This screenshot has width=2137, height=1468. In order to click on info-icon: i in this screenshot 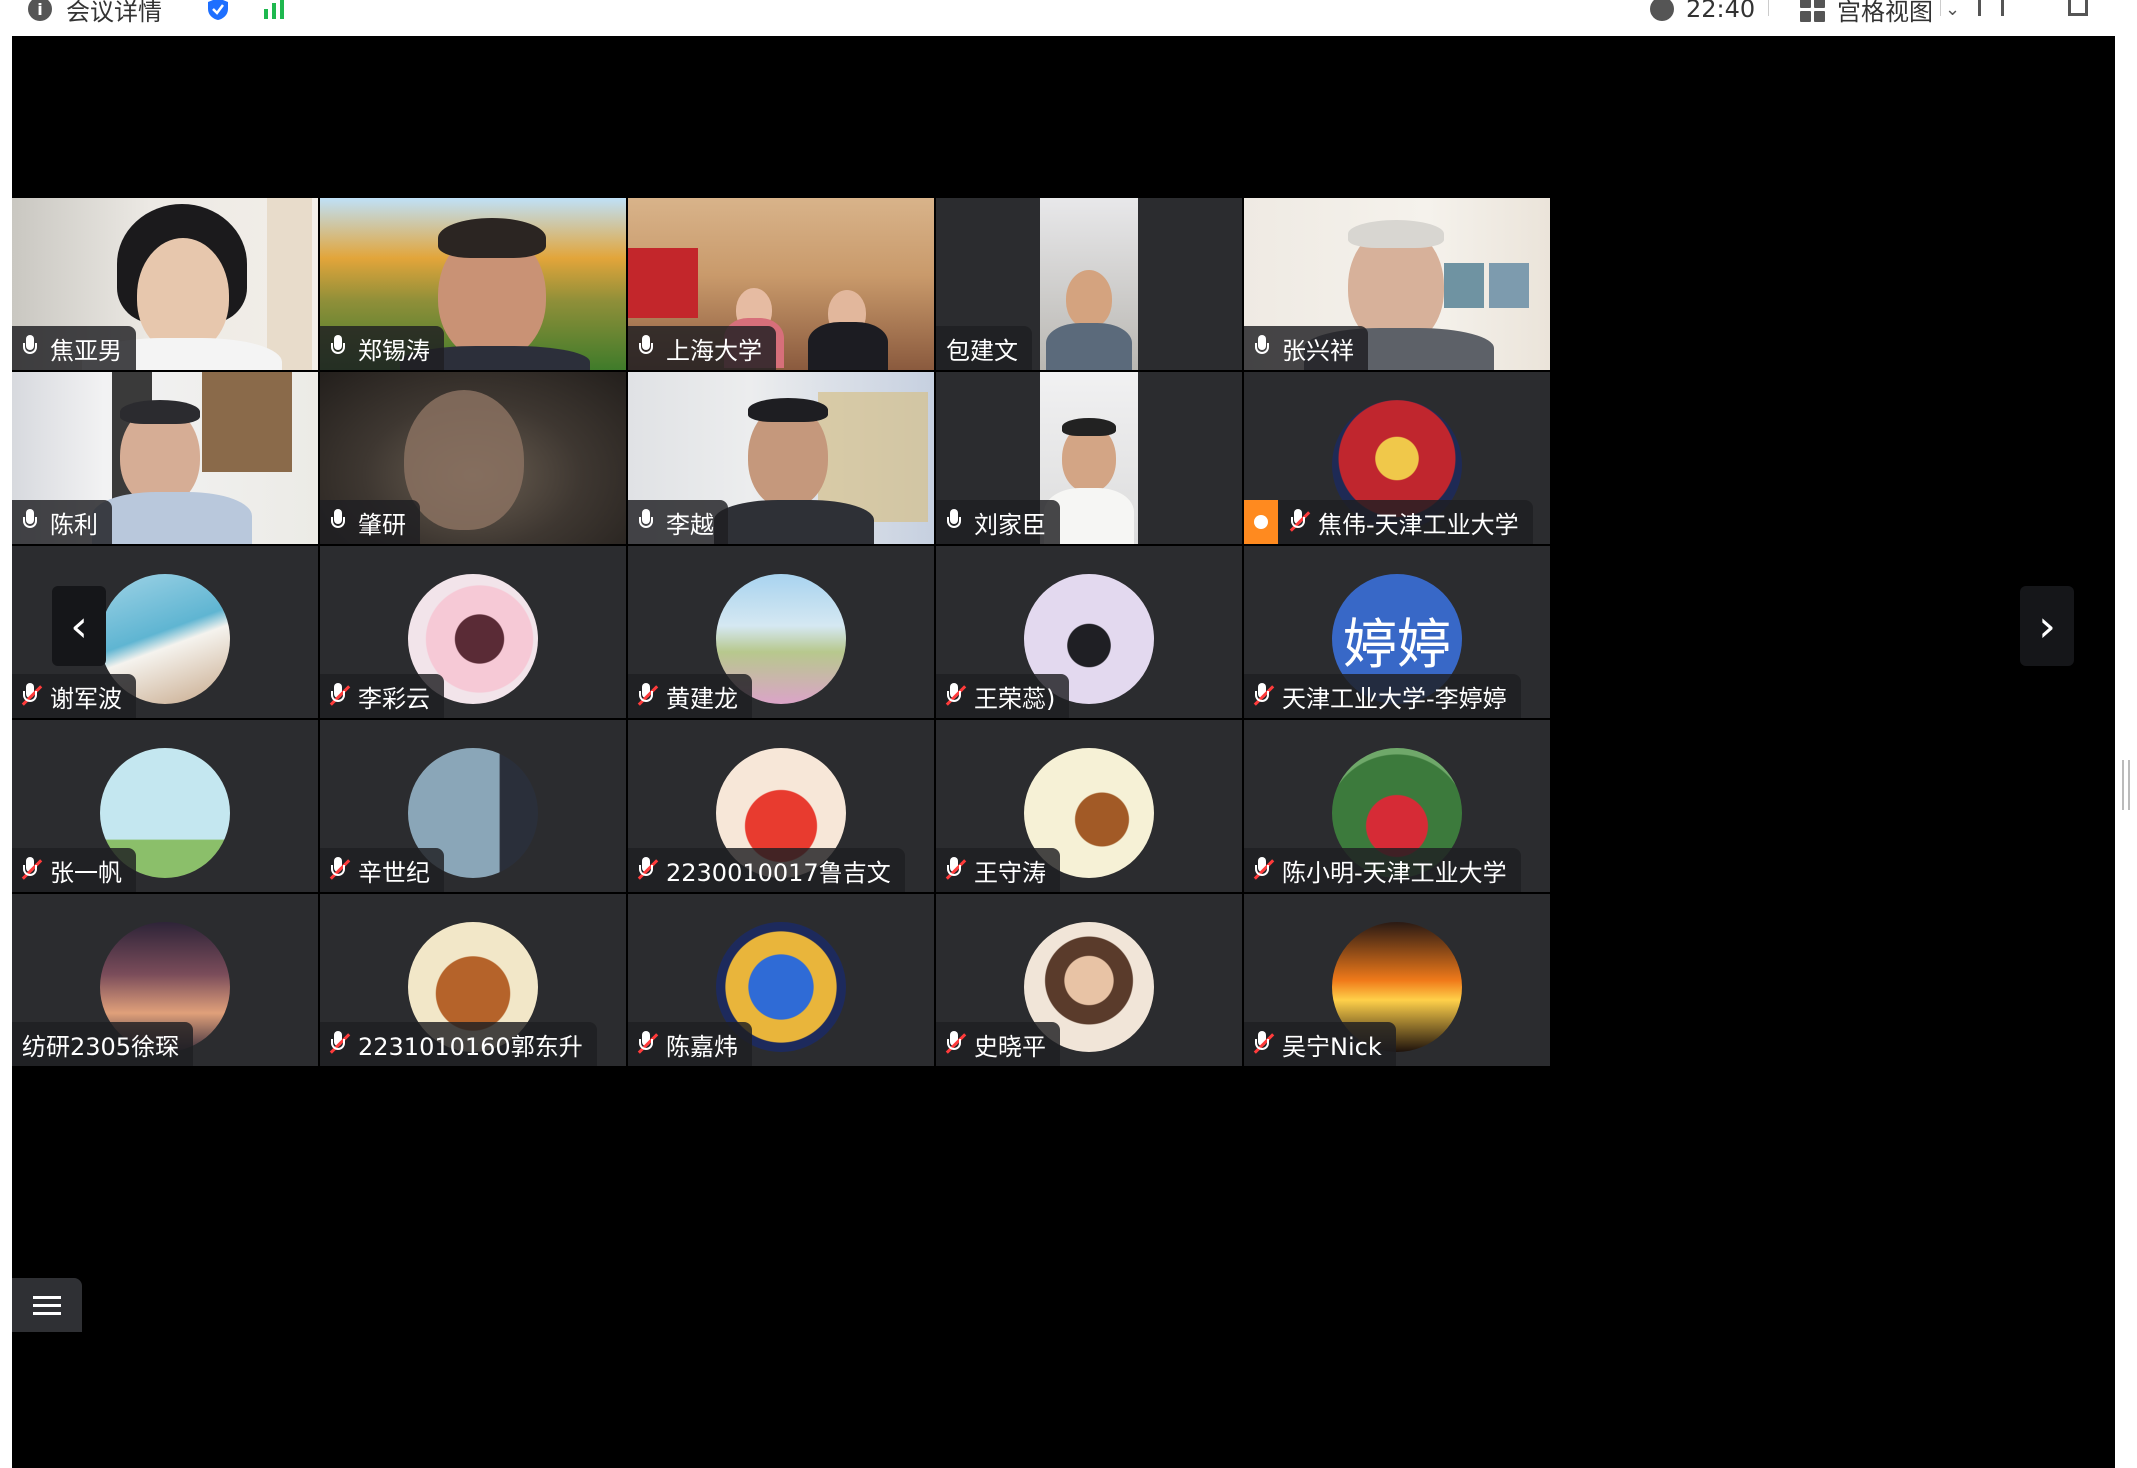, I will do `click(40, 10)`.